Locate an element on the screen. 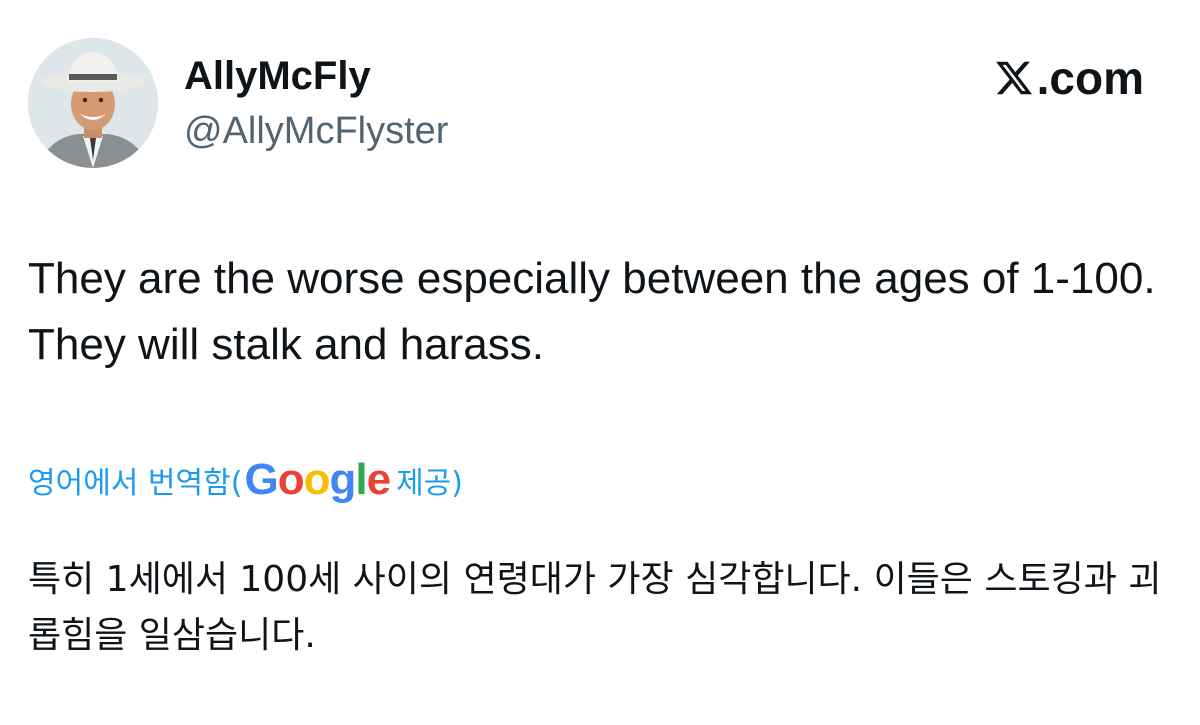  x-logo-icon is located at coordinates (1013, 78).